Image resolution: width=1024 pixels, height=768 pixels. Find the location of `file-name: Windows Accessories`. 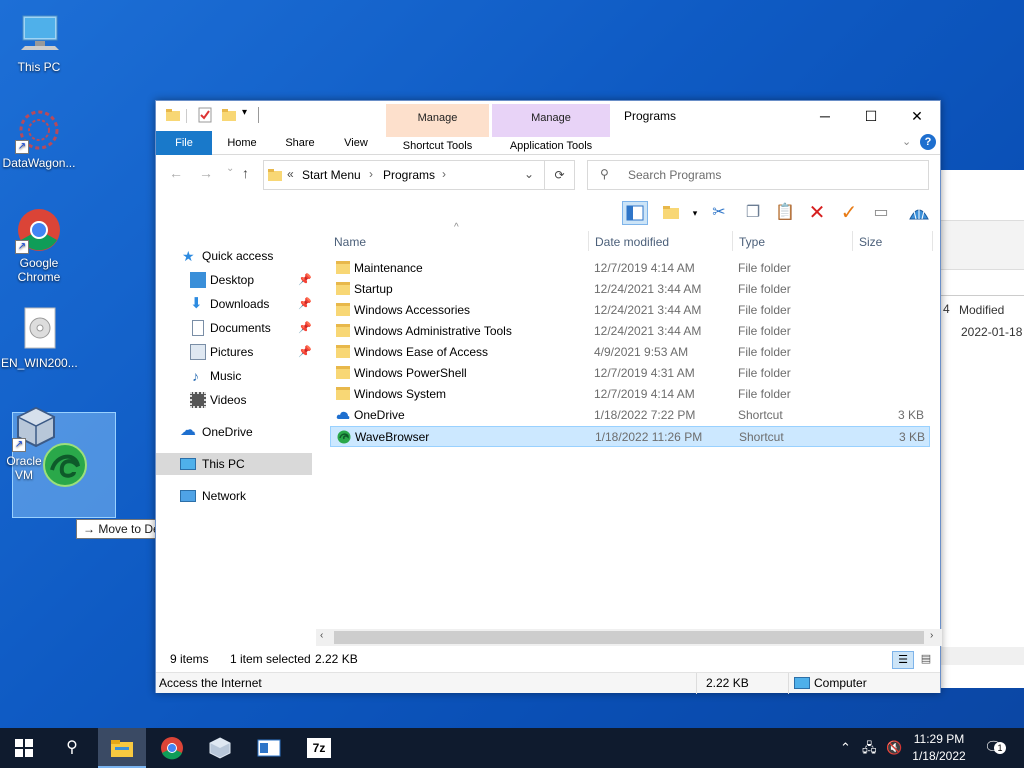

file-name: Windows Accessories is located at coordinates (412, 310).